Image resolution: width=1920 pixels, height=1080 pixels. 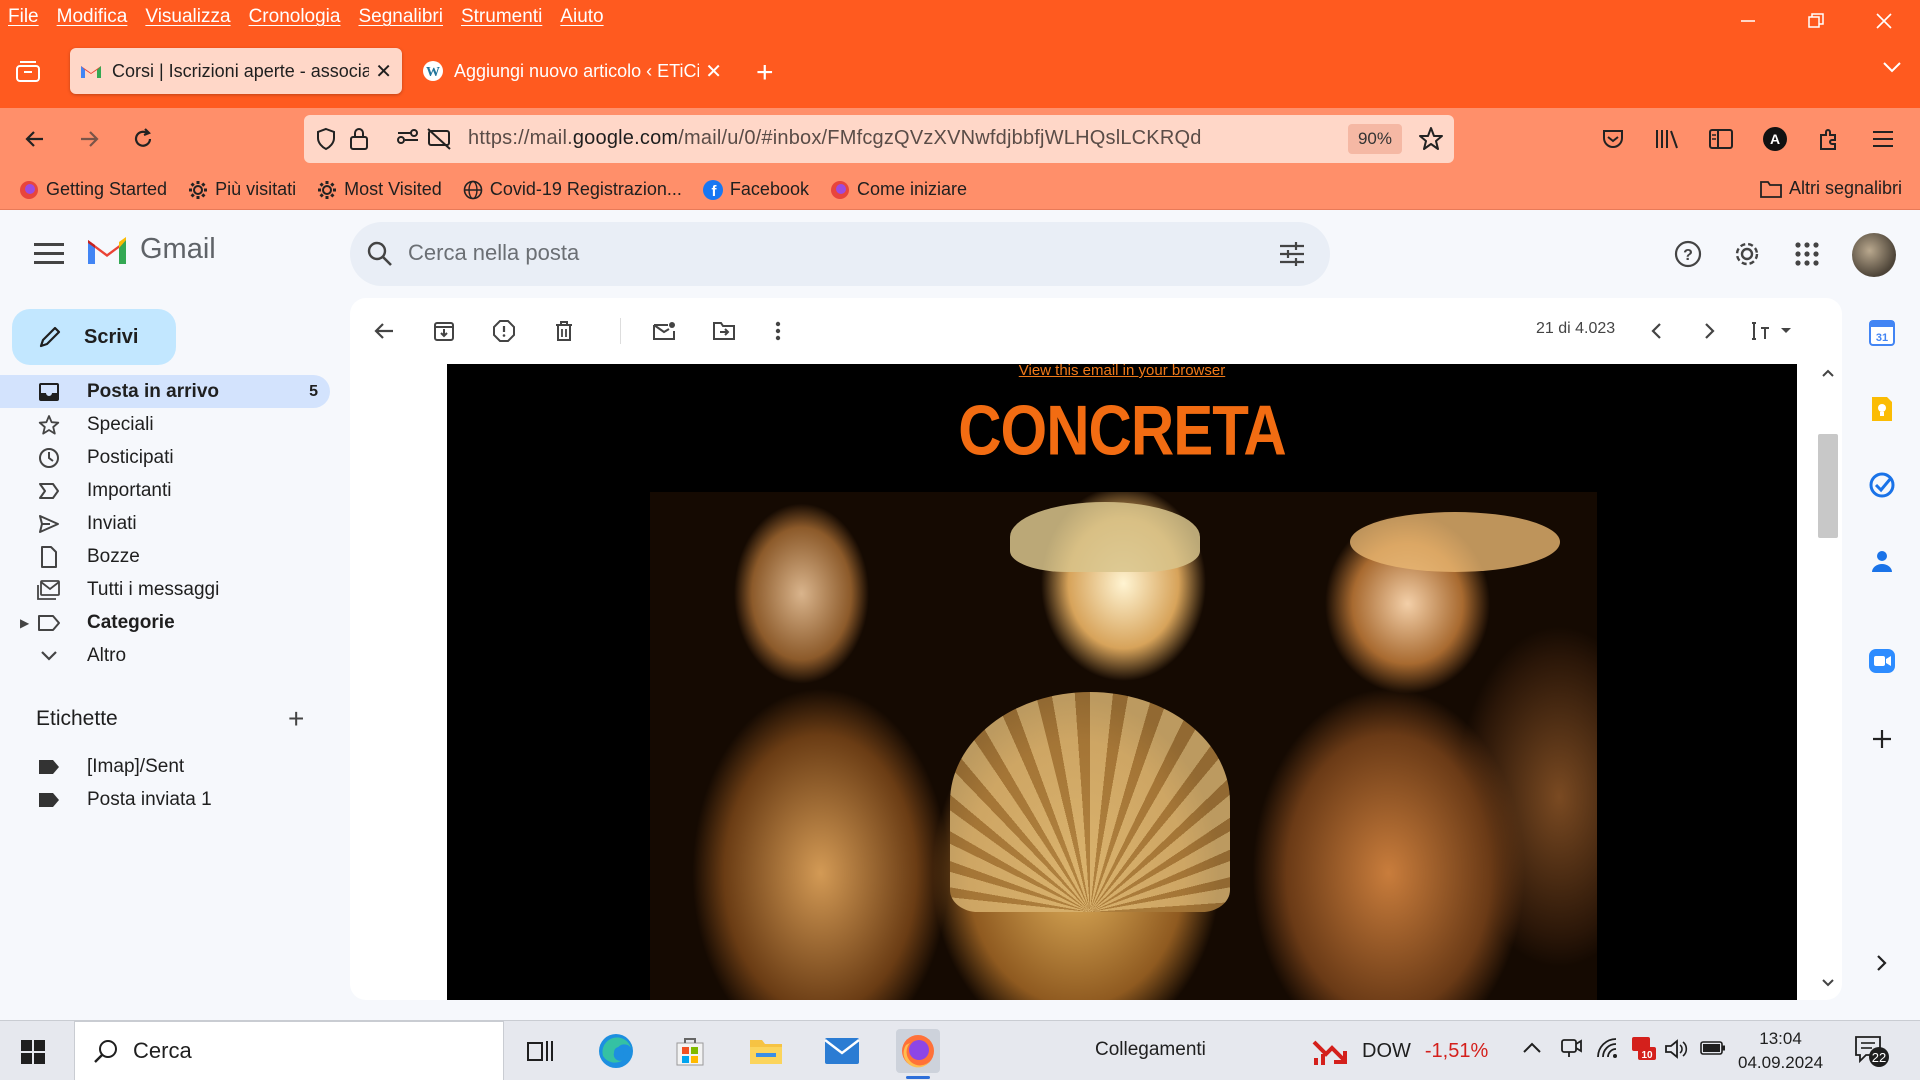 What do you see at coordinates (1150, 1050) in the screenshot?
I see `links-toolbar-label: Collegamenti` at bounding box center [1150, 1050].